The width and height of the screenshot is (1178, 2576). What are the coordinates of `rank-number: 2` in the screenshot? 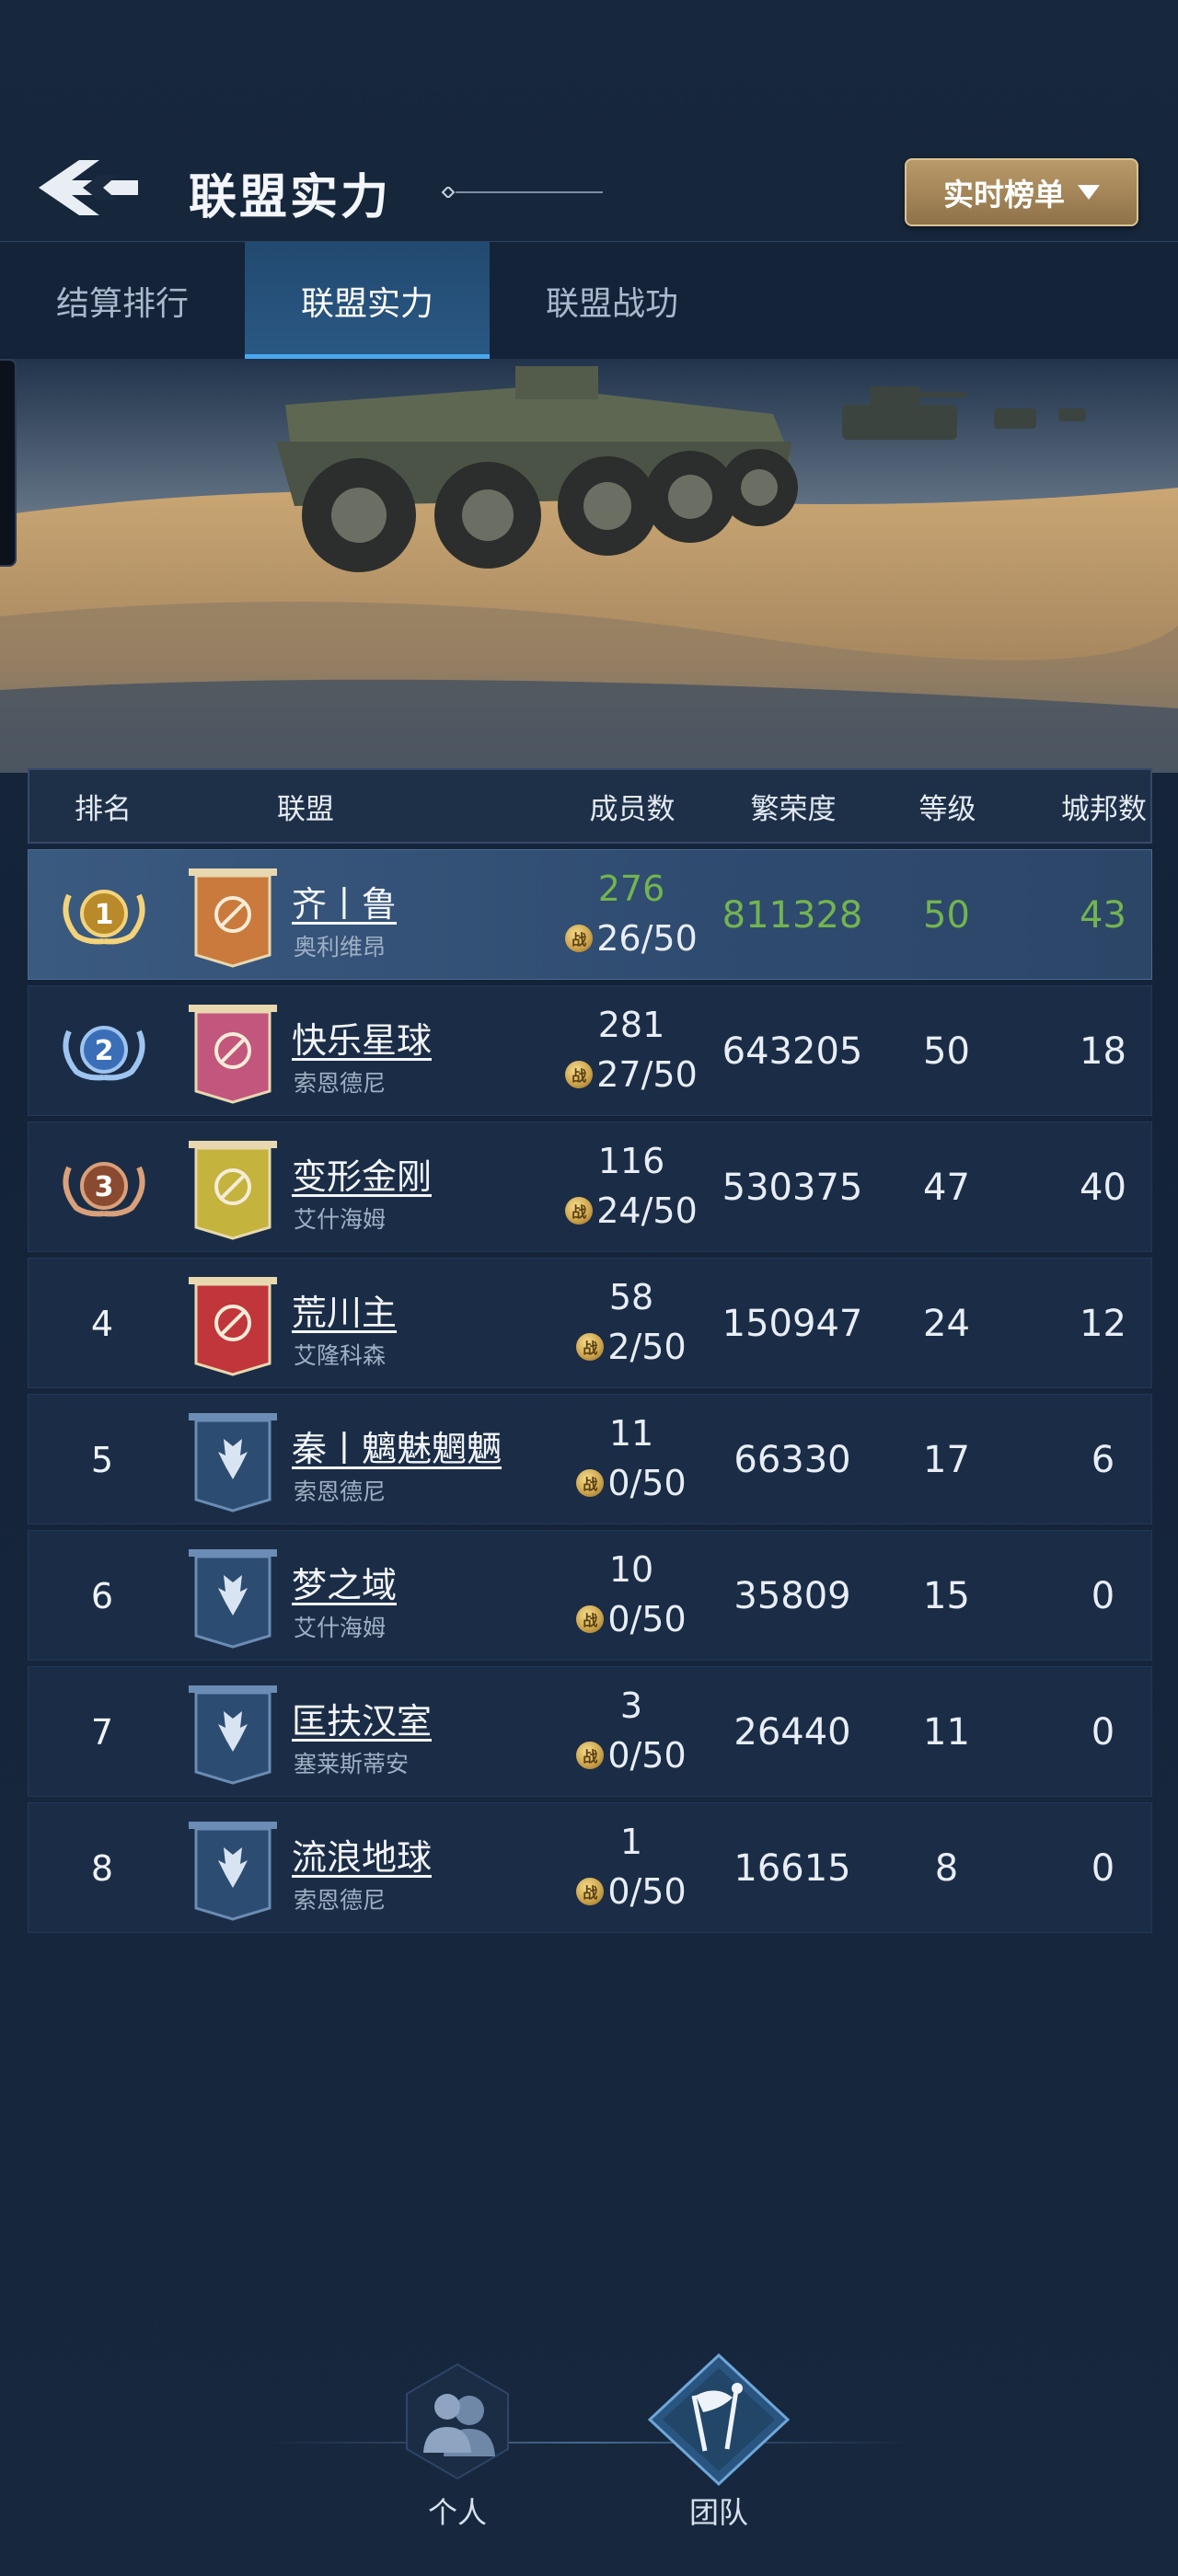 It's located at (104, 1051).